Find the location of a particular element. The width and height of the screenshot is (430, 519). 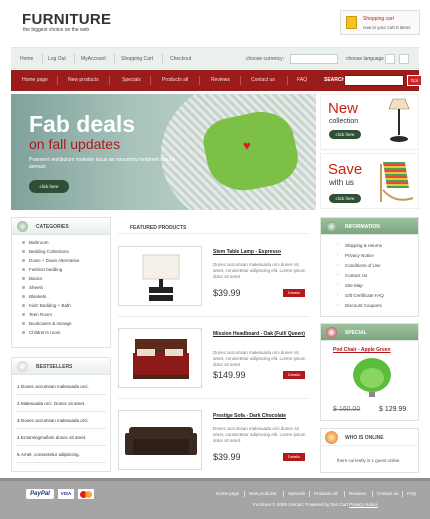

bestseller-item: Amet, consectetur adipiscing. is located at coordinates (50, 454).